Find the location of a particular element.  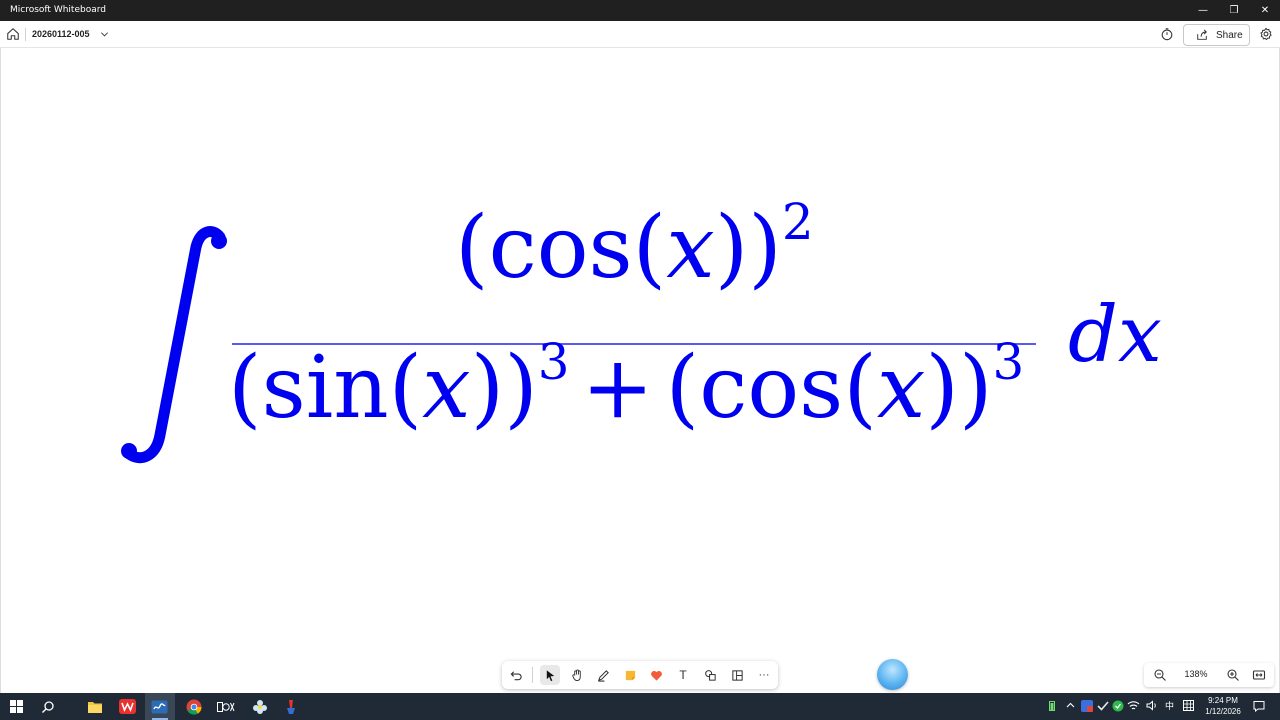

close-button: ✕ is located at coordinates (1265, 10).